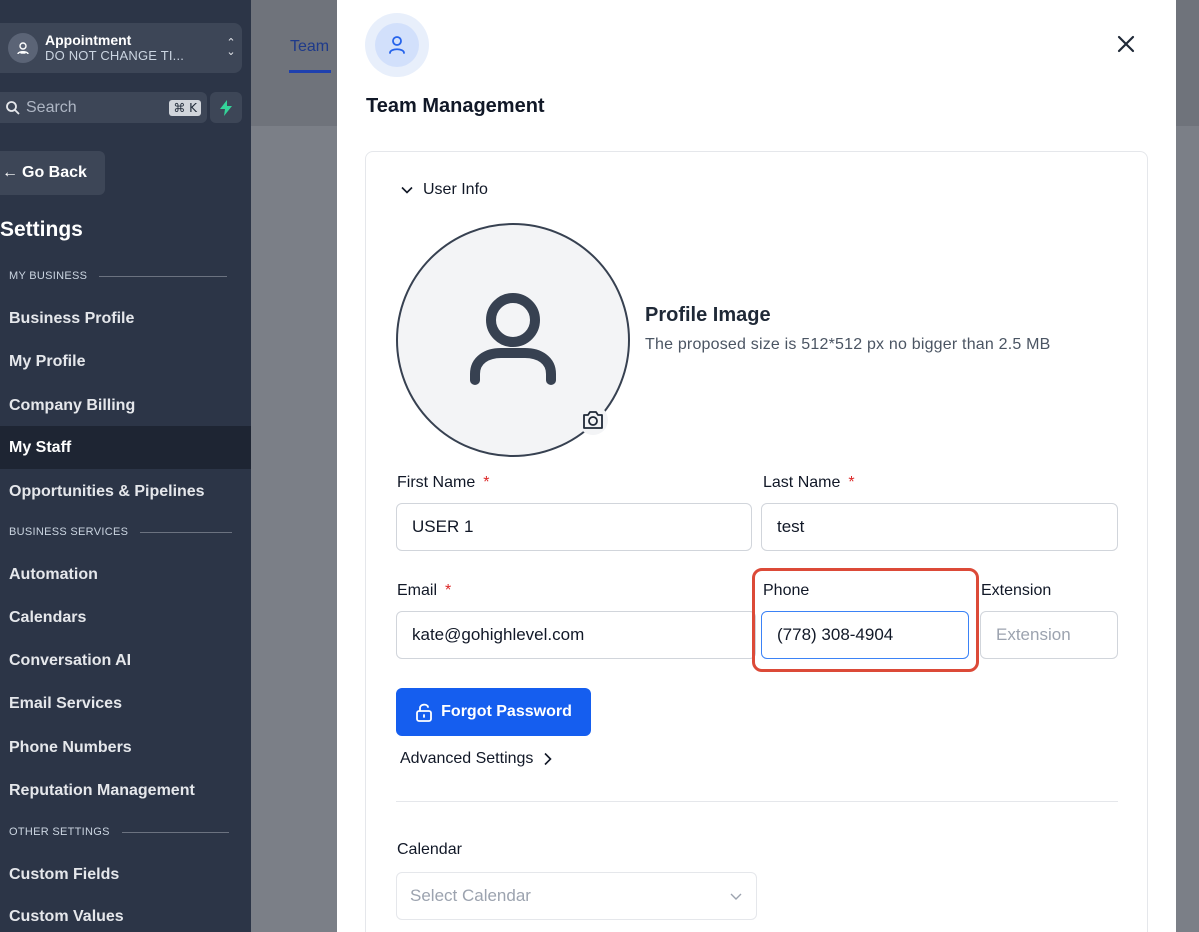 Image resolution: width=1199 pixels, height=932 pixels. Describe the element at coordinates (757, 801) in the screenshot. I see `section-divider` at that location.